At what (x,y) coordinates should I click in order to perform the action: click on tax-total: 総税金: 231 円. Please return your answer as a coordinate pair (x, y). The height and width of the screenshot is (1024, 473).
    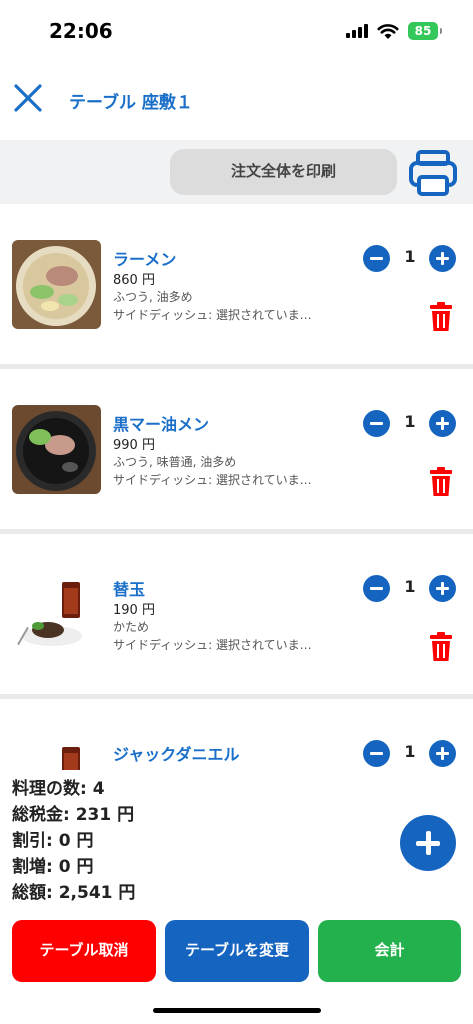
    Looking at the image, I should click on (73, 815).